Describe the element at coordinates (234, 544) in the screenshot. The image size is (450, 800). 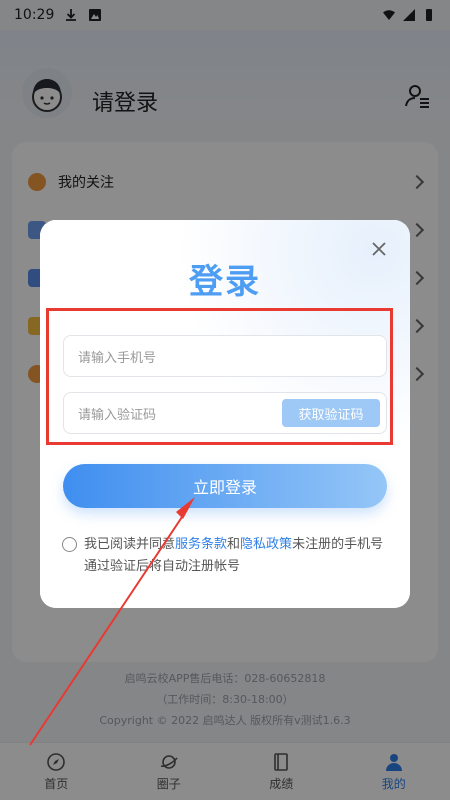
I see `agree-and: 和` at that location.